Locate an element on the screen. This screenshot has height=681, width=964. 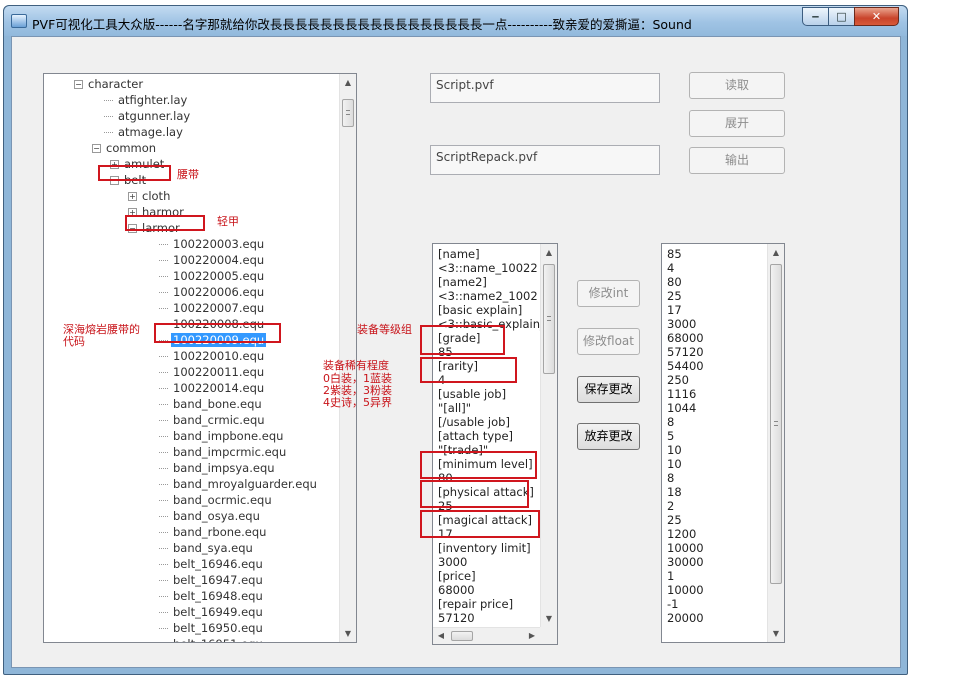
script-line: 3000 is located at coordinates (492, 562).